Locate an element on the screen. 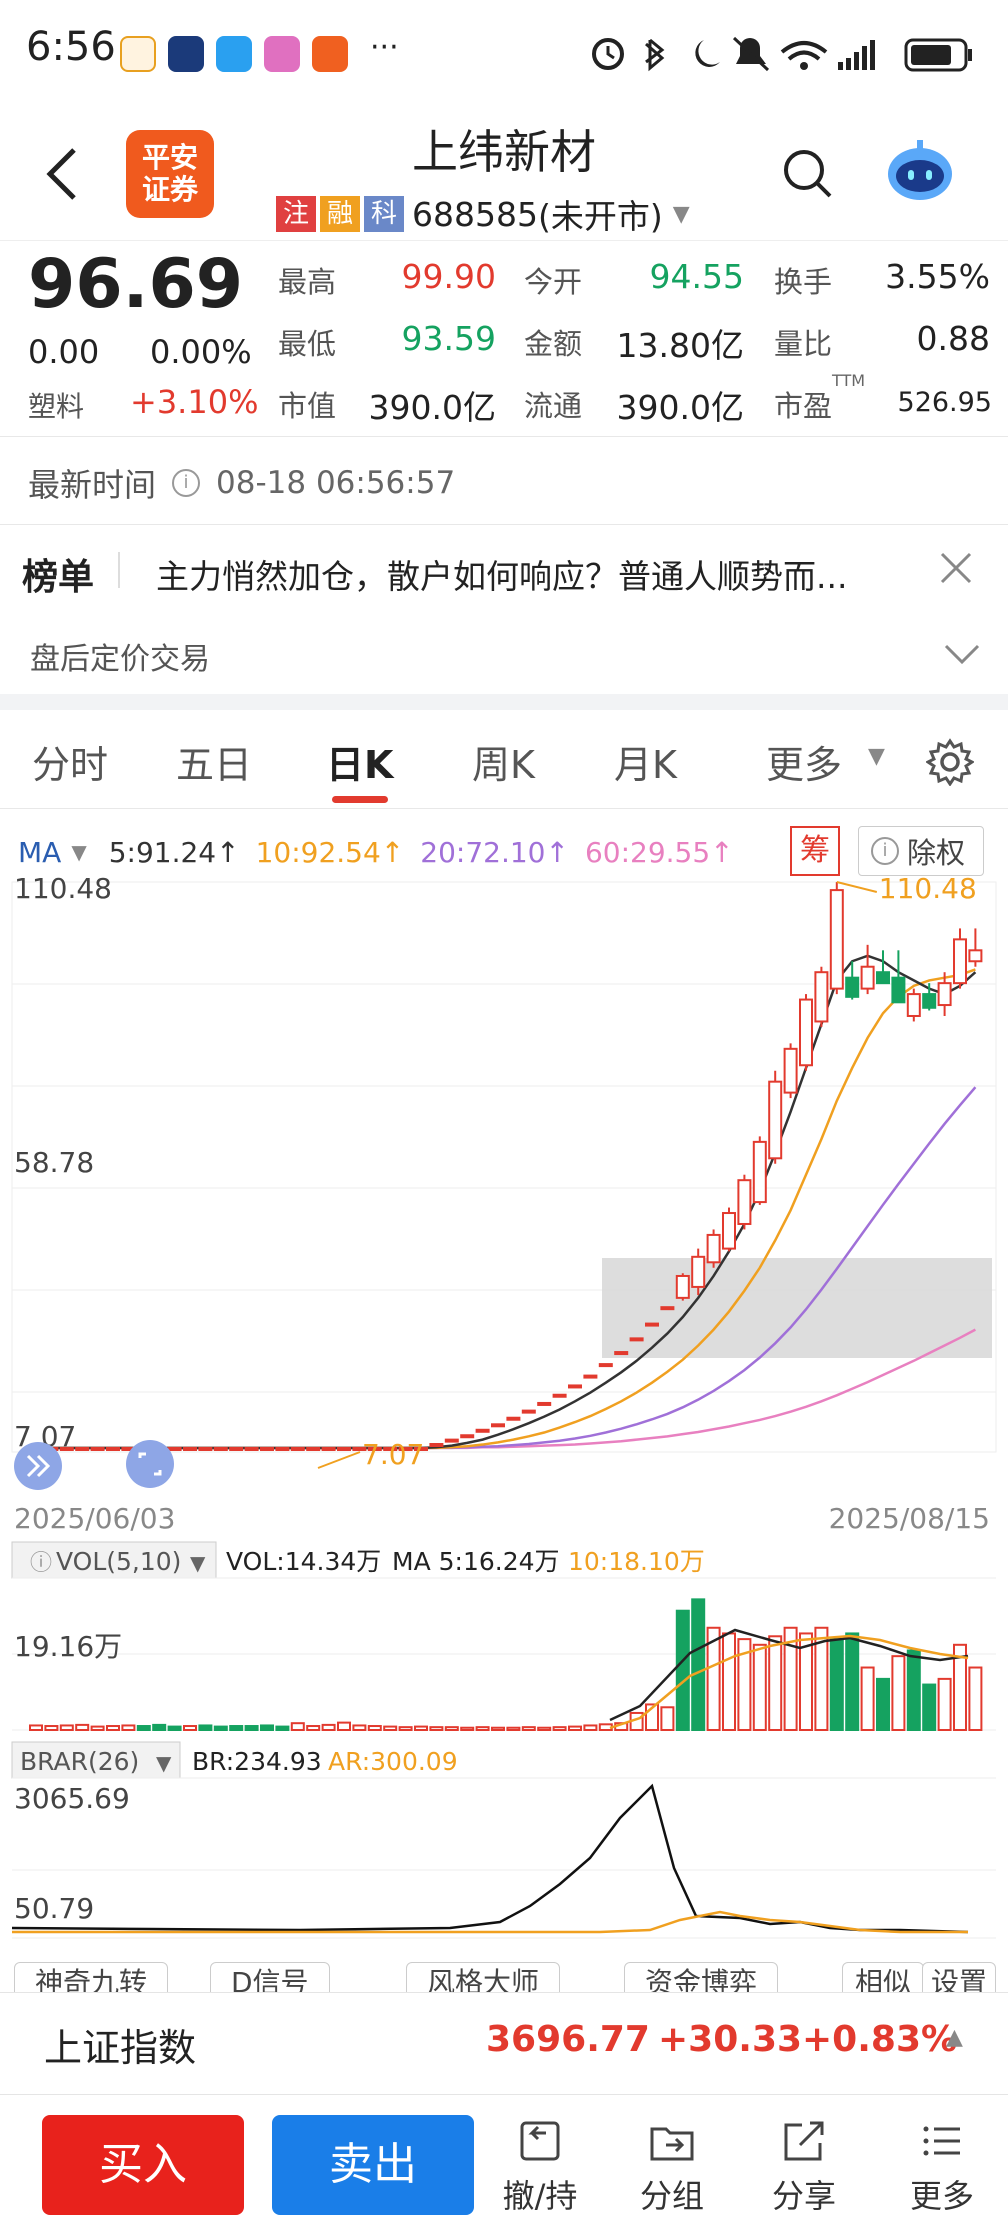 The width and height of the screenshot is (1008, 2232). latest-time-label: 最新时间 is located at coordinates (92, 485).